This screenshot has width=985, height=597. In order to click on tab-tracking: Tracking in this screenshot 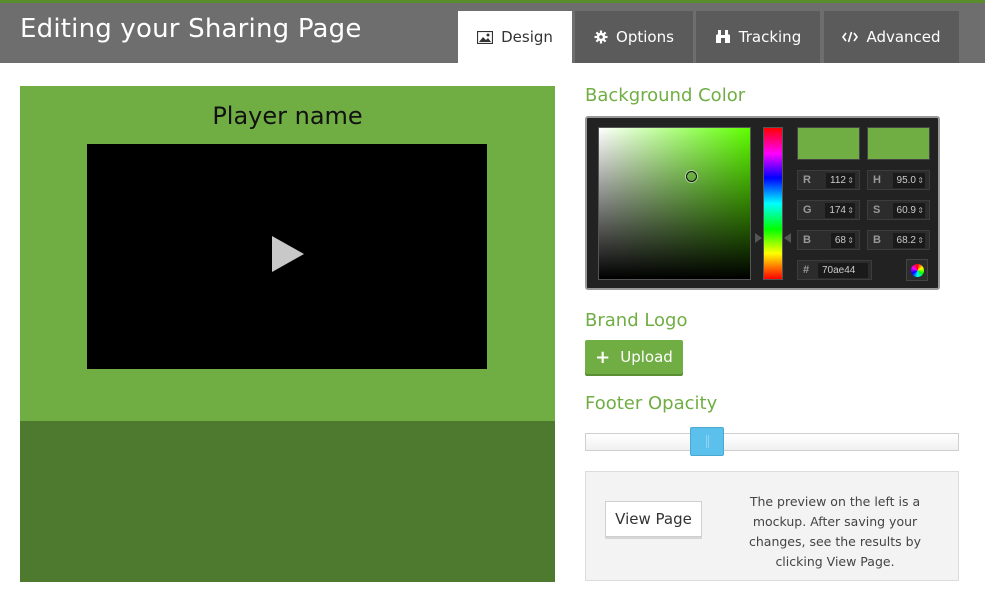, I will do `click(758, 37)`.